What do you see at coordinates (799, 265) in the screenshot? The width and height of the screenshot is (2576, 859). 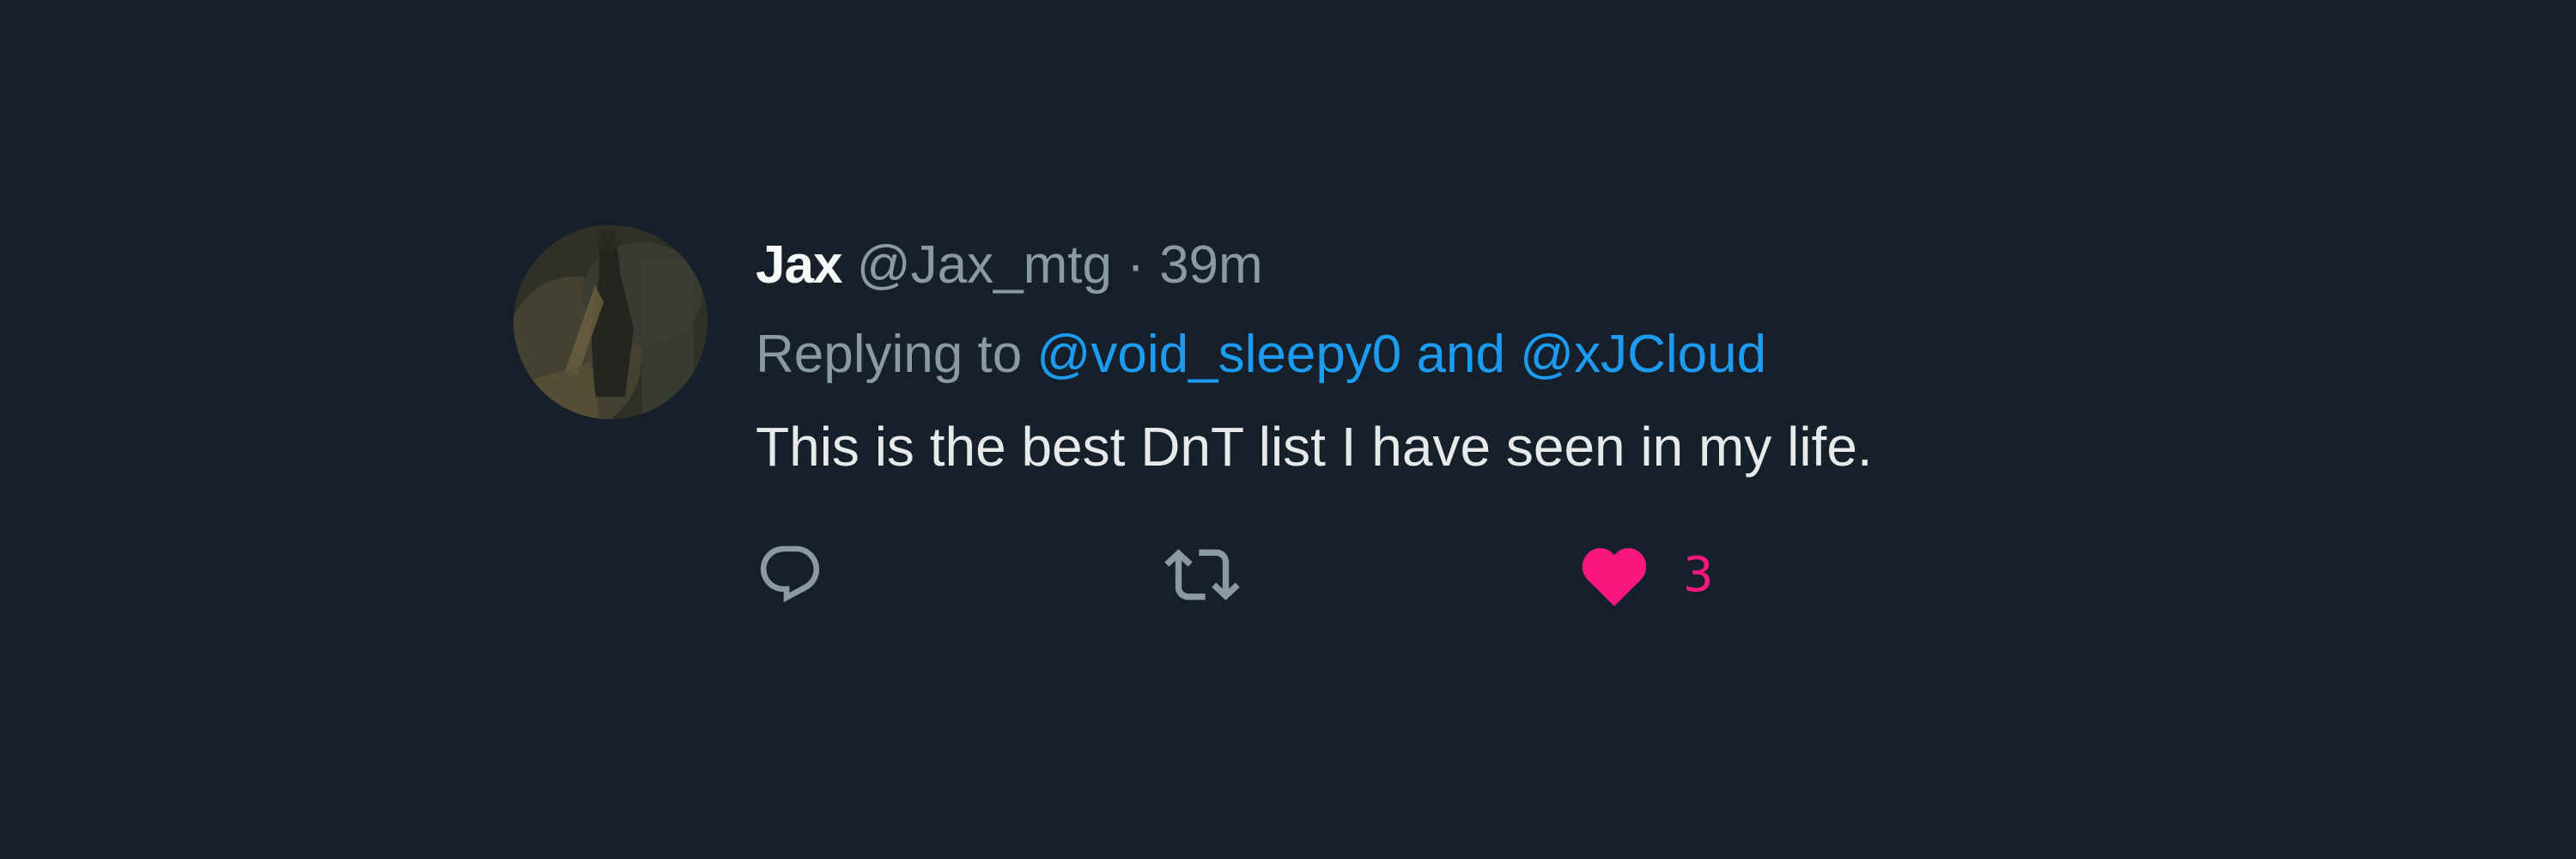 I see `author-name: Jax` at bounding box center [799, 265].